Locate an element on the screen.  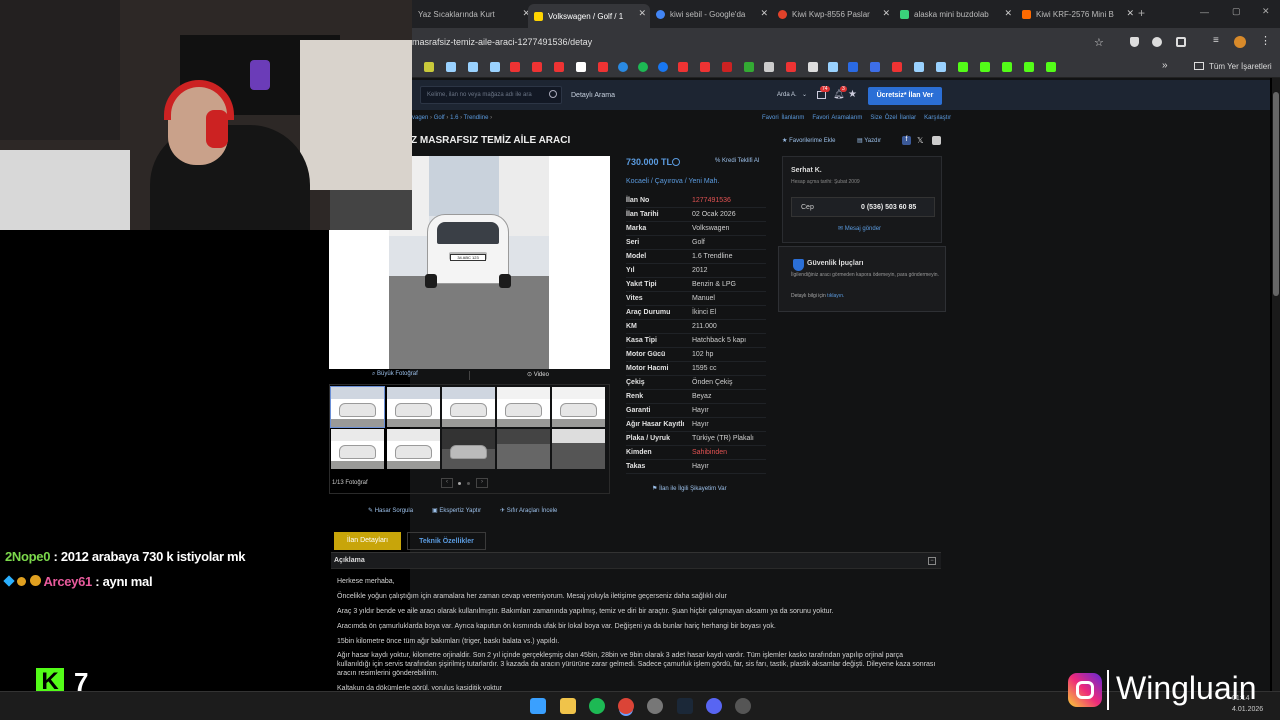
all-bookmarks-label: Tüm Yer İşaretleri is located at coordinates (1240, 66).